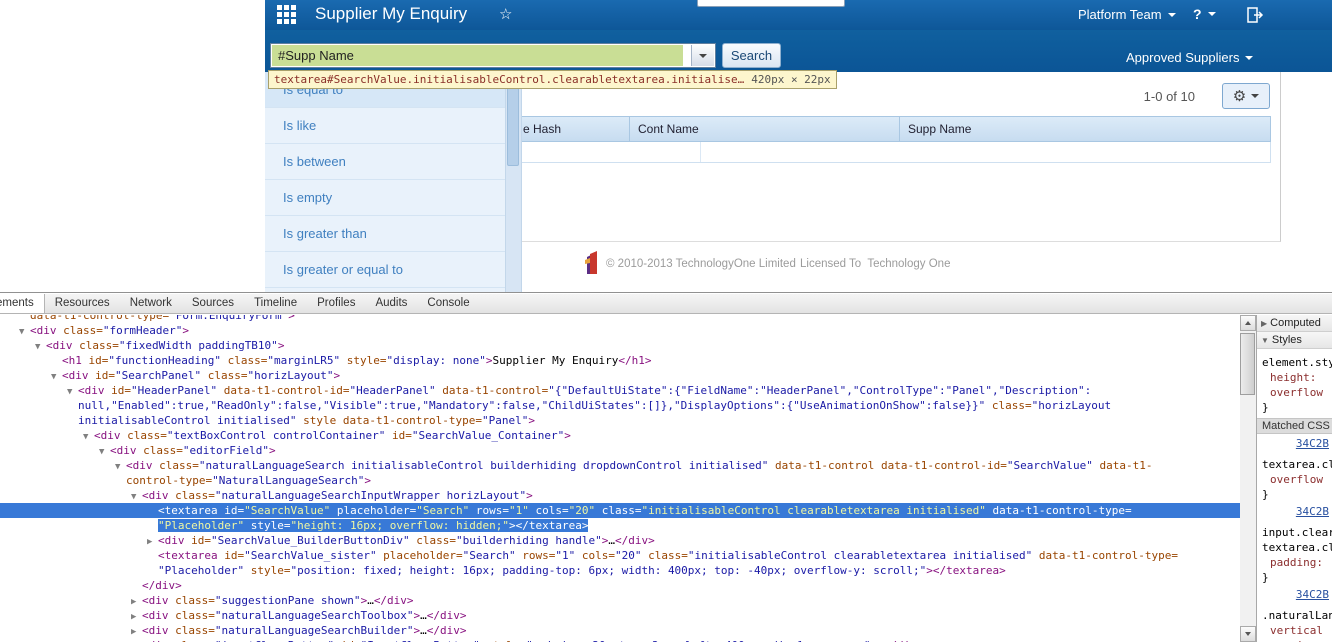 The height and width of the screenshot is (642, 1332). Describe the element at coordinates (620, 585) in the screenshot. I see `dom-tree-line: </div>` at that location.